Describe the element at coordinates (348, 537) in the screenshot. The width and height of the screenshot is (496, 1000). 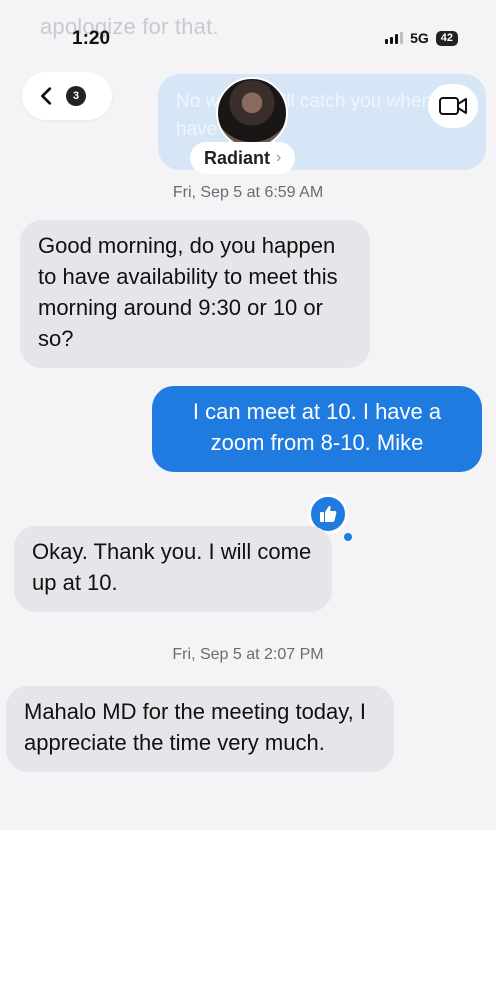
I see `reaction-tail` at that location.